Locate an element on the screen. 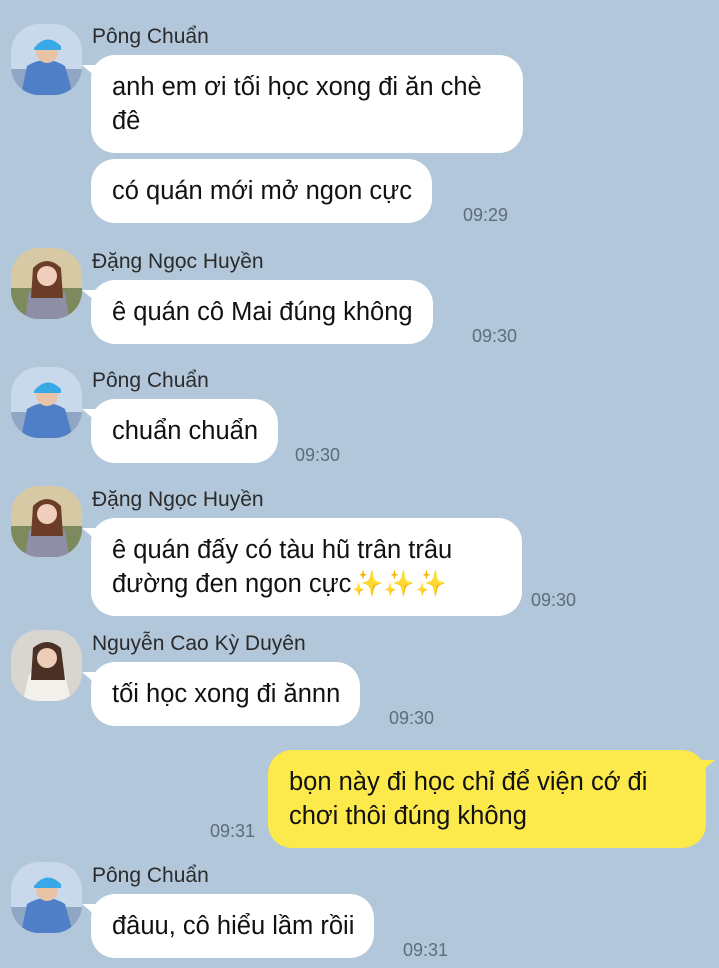 The width and height of the screenshot is (719, 968). avatar-nguyen-cao-ky-duyen is located at coordinates (46, 665).